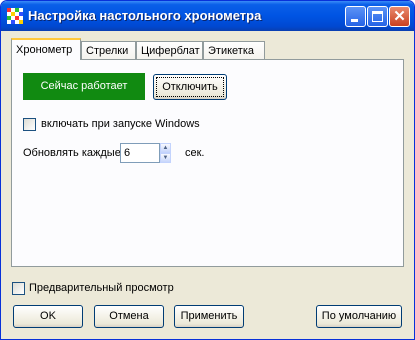 Image resolution: width=415 pixels, height=340 pixels. I want to click on minimize-button, so click(355, 16).